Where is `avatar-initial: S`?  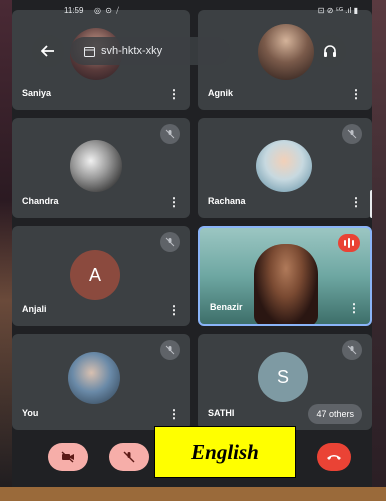
avatar-initial: S is located at coordinates (282, 376).